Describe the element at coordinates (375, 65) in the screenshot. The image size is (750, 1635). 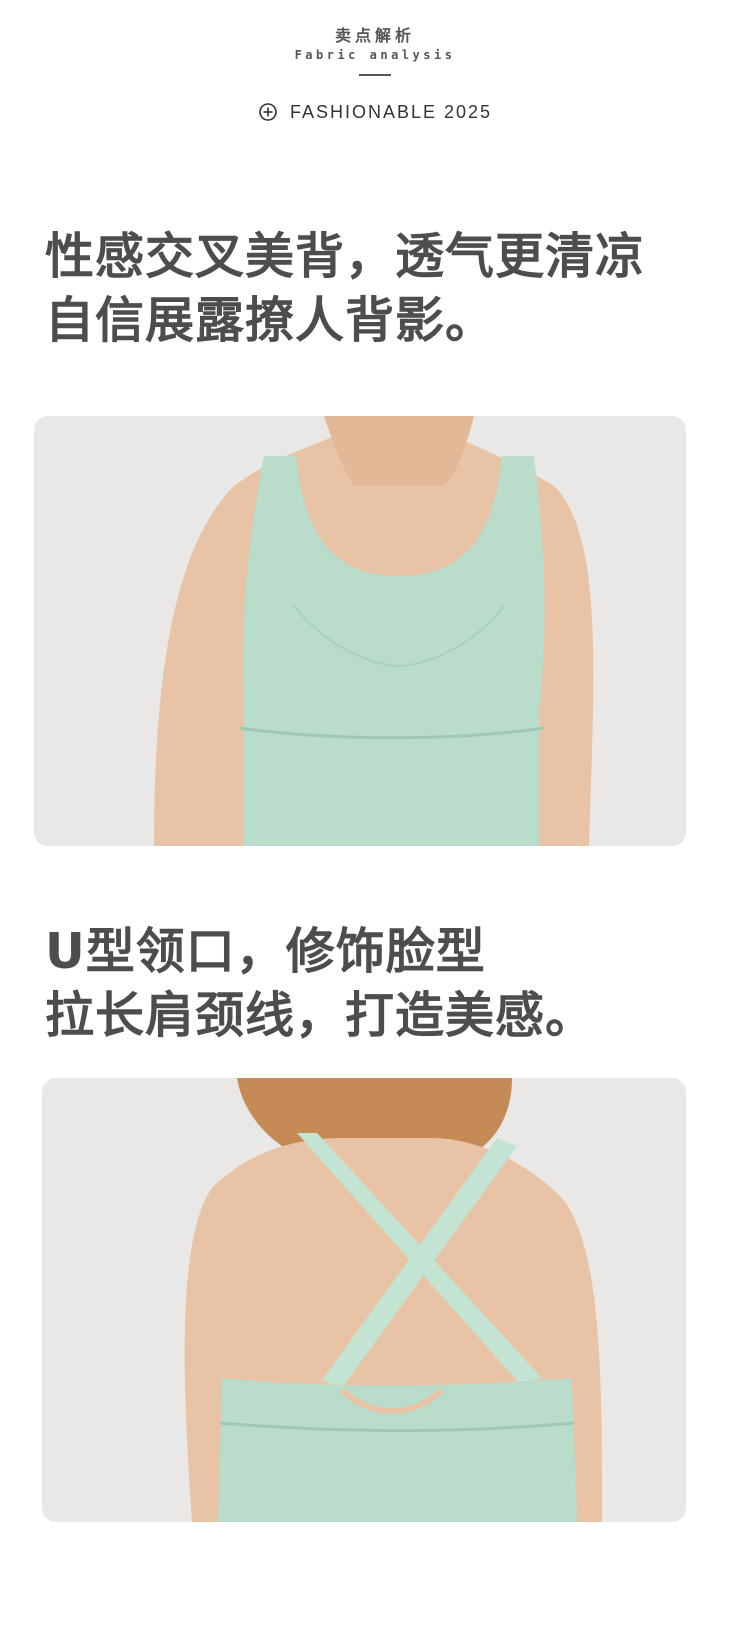
I see `page-header: 卖点解析 Fabric analysis FASHIONABLE 2025` at that location.